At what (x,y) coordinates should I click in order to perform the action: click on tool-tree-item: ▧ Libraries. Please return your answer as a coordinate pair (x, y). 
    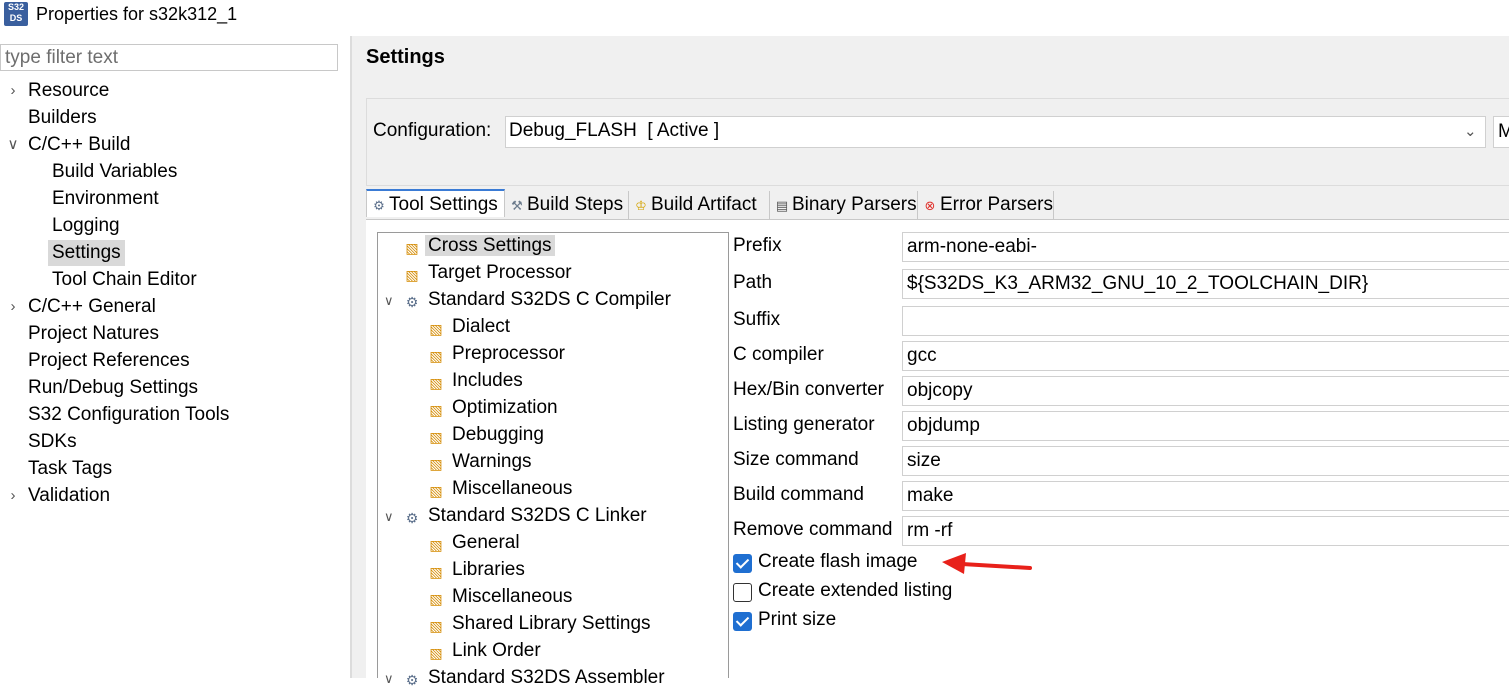
    Looking at the image, I should click on (478, 570).